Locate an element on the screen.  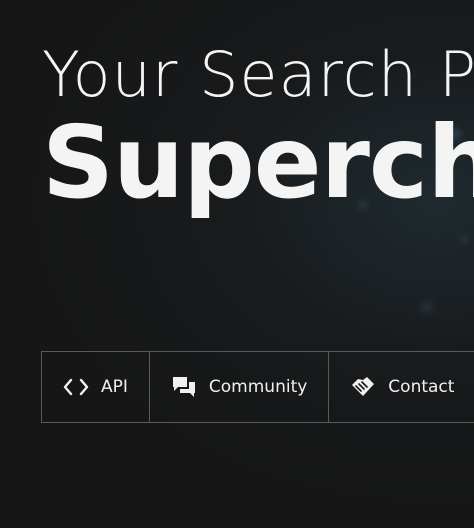
api-link-label: API is located at coordinates (114, 387).